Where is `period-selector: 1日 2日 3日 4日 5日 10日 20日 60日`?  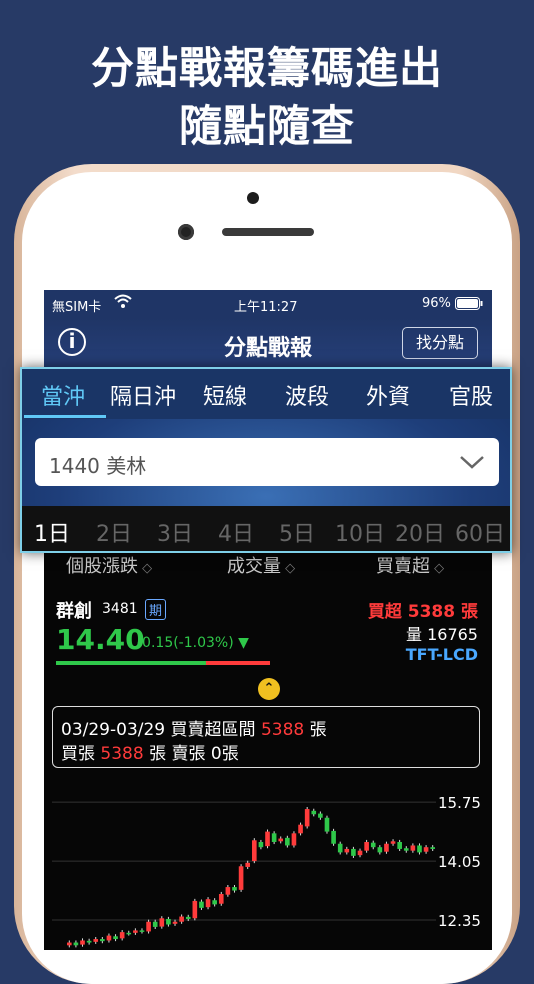
period-selector: 1日 2日 3日 4日 5日 10日 20日 60日 is located at coordinates (266, 528).